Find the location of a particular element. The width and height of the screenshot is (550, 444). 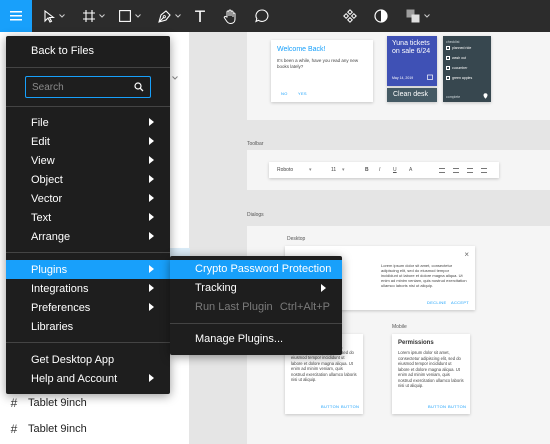

back-to-files-item: Back to Files is located at coordinates (88, 50).